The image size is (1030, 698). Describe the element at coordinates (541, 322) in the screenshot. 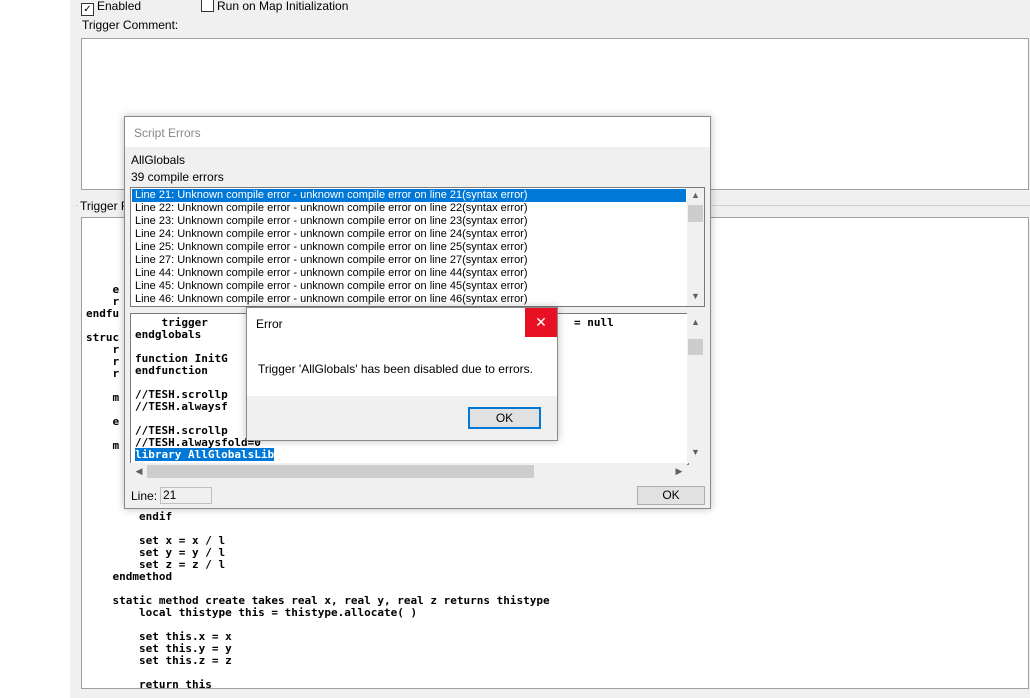

I see `close-icon: ✕` at that location.